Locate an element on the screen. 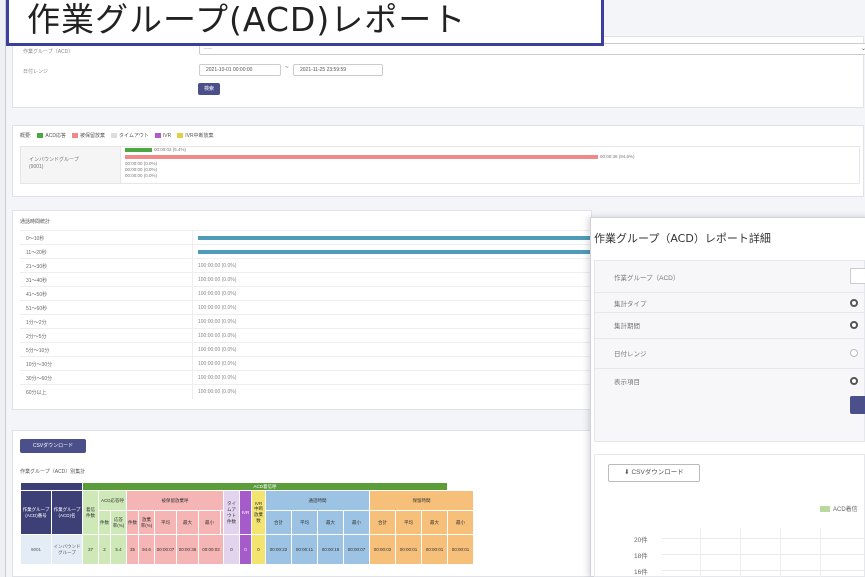 The height and width of the screenshot is (577, 865). table-cell: インバウンドグループ is located at coordinates (67, 549).